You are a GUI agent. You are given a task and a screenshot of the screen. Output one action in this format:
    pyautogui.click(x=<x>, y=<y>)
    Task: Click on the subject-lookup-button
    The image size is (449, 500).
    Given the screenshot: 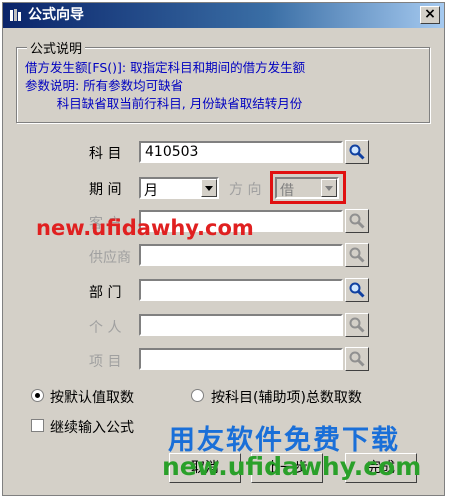 What is the action you would take?
    pyautogui.click(x=357, y=152)
    